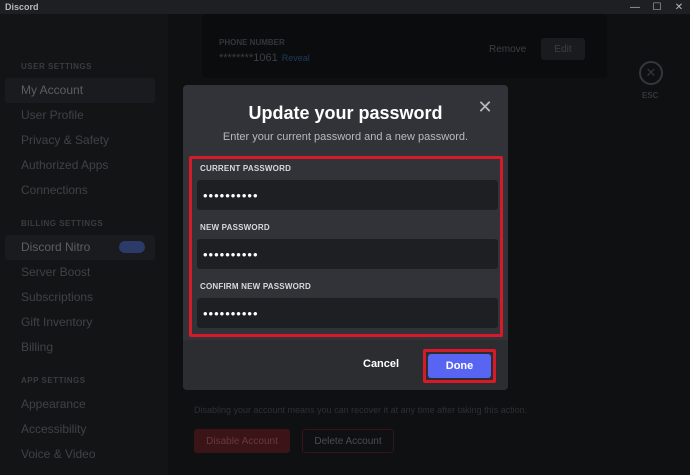 Image resolution: width=690 pixels, height=475 pixels. Describe the element at coordinates (56, 247) in the screenshot. I see `sidebar-item-label: Discord Nitro` at that location.